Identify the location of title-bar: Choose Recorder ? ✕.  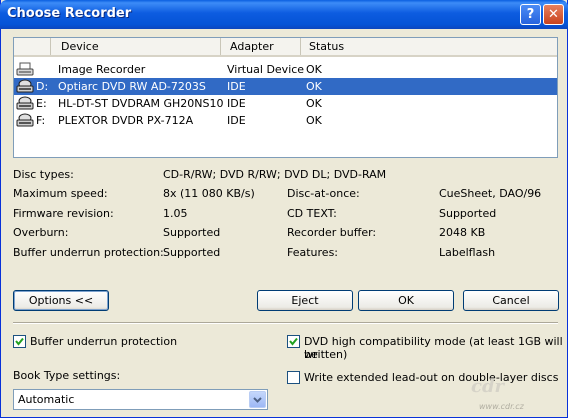
(284, 14).